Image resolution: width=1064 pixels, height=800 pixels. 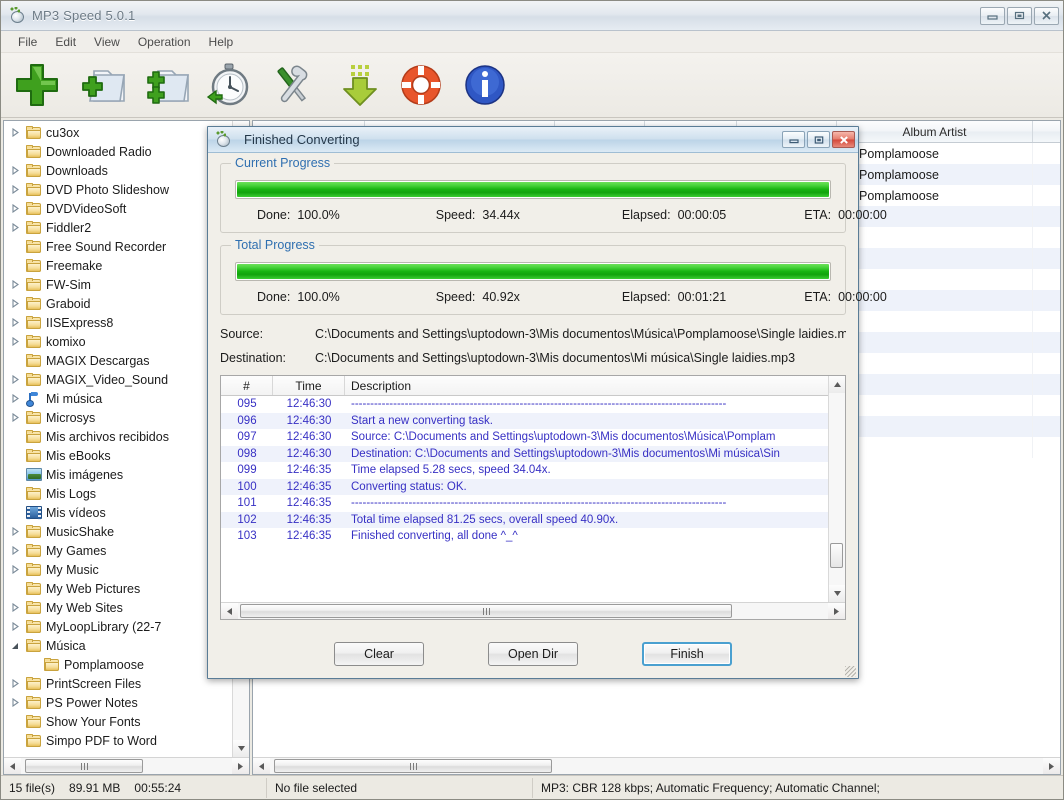 What do you see at coordinates (485, 85) in the screenshot?
I see `info-about-icon` at bounding box center [485, 85].